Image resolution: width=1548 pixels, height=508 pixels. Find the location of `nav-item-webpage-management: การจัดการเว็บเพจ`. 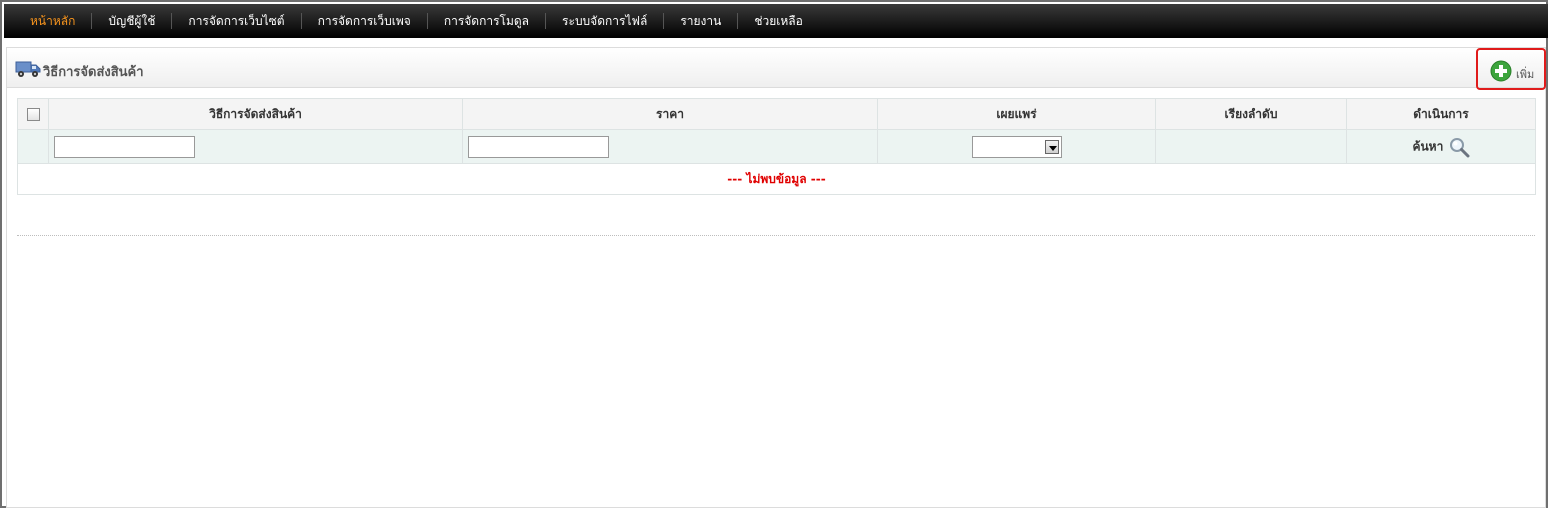

nav-item-webpage-management: การจัดการเว็บเพจ is located at coordinates (365, 21).